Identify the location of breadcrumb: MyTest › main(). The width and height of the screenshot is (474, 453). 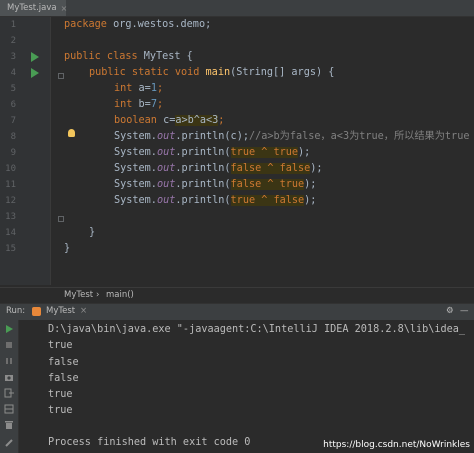
(237, 295).